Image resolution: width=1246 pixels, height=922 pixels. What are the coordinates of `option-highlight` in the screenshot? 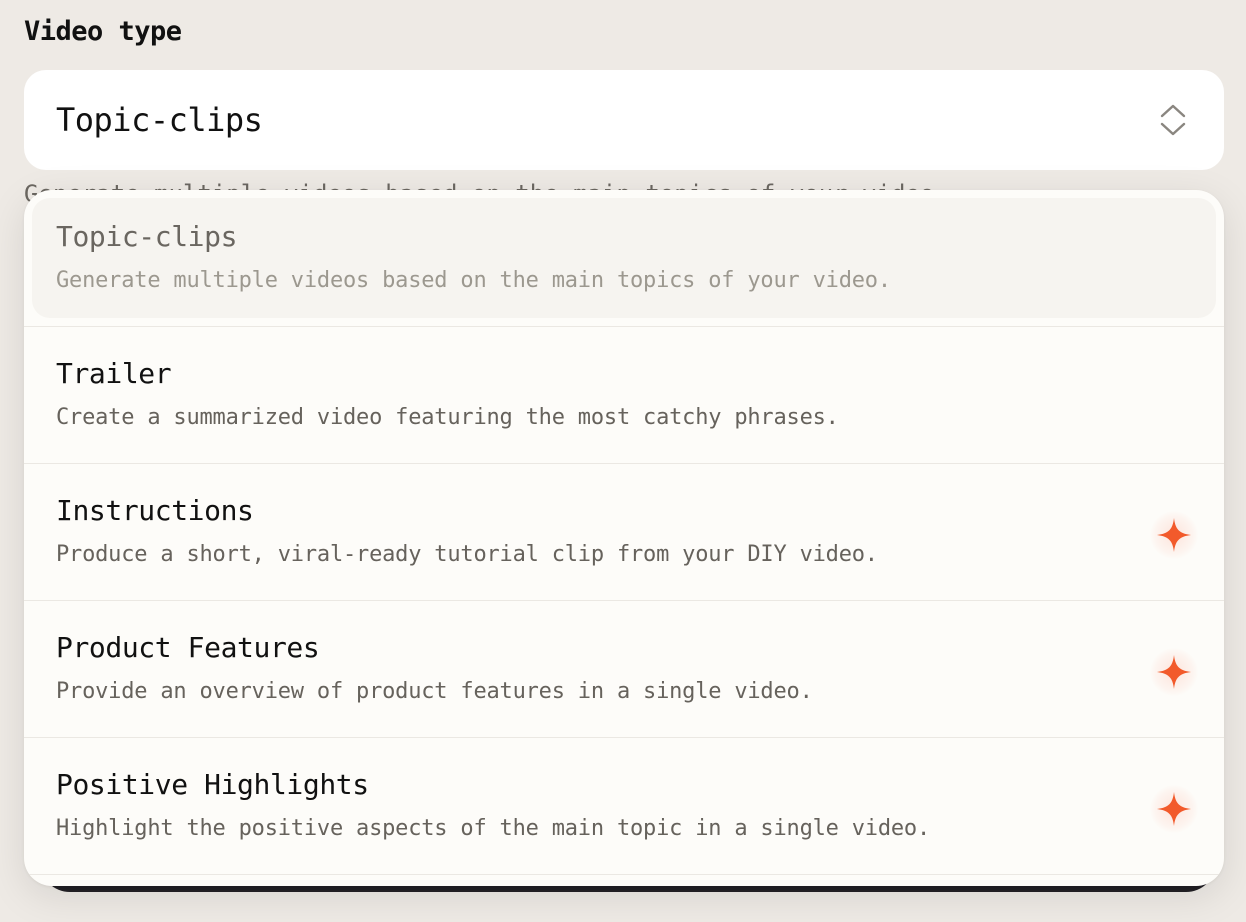 It's located at (624, 258).